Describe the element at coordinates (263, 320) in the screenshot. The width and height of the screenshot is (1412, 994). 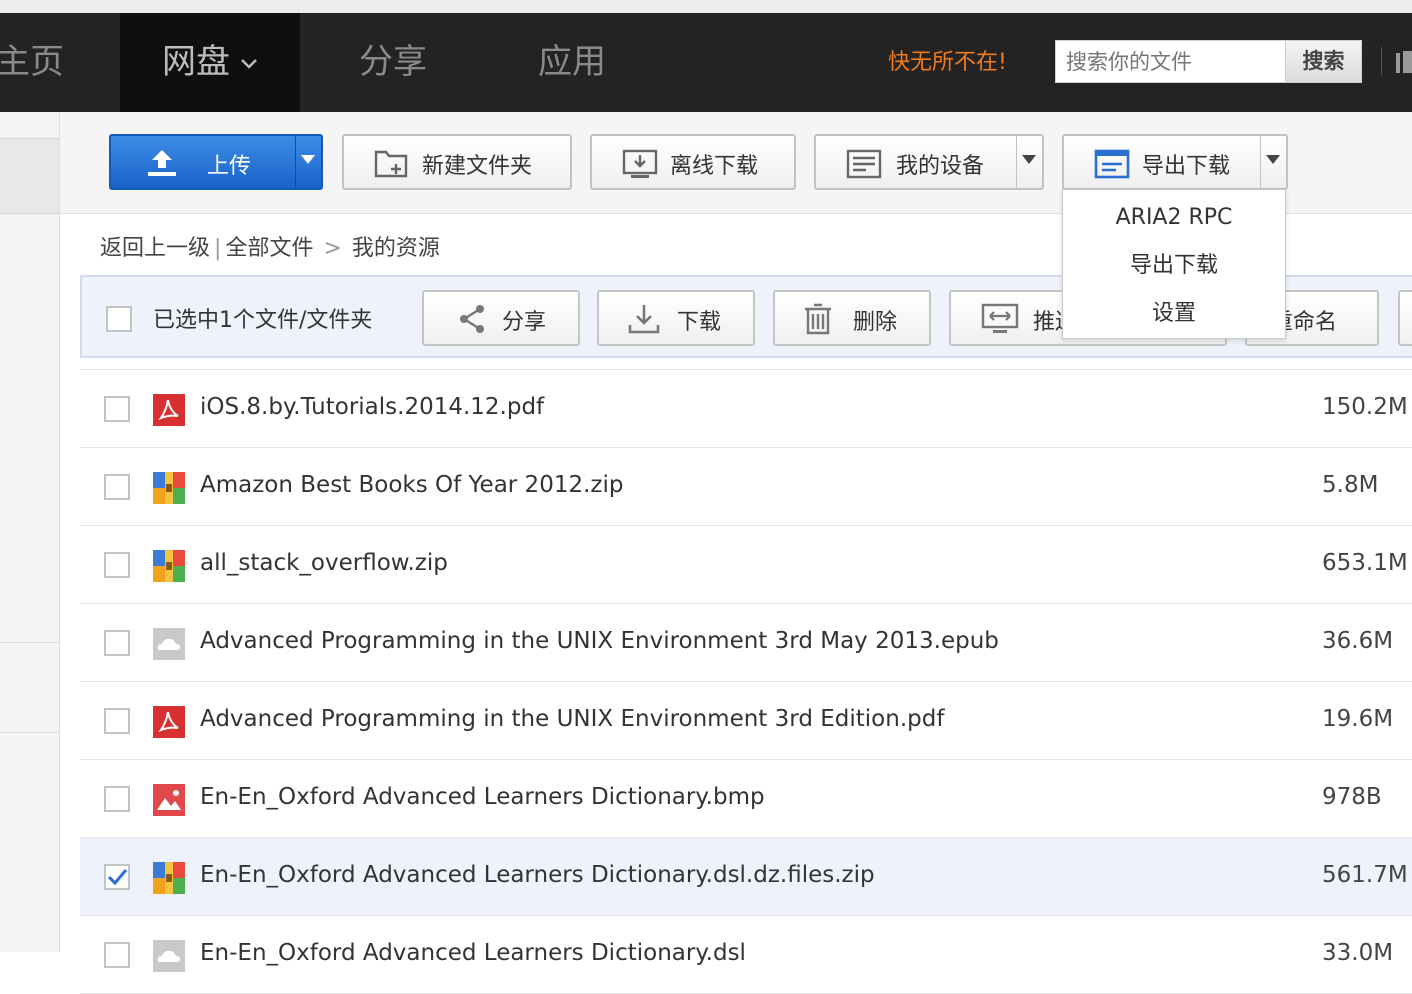
I see `selection-count: 已选中1个文件/文件夹` at that location.